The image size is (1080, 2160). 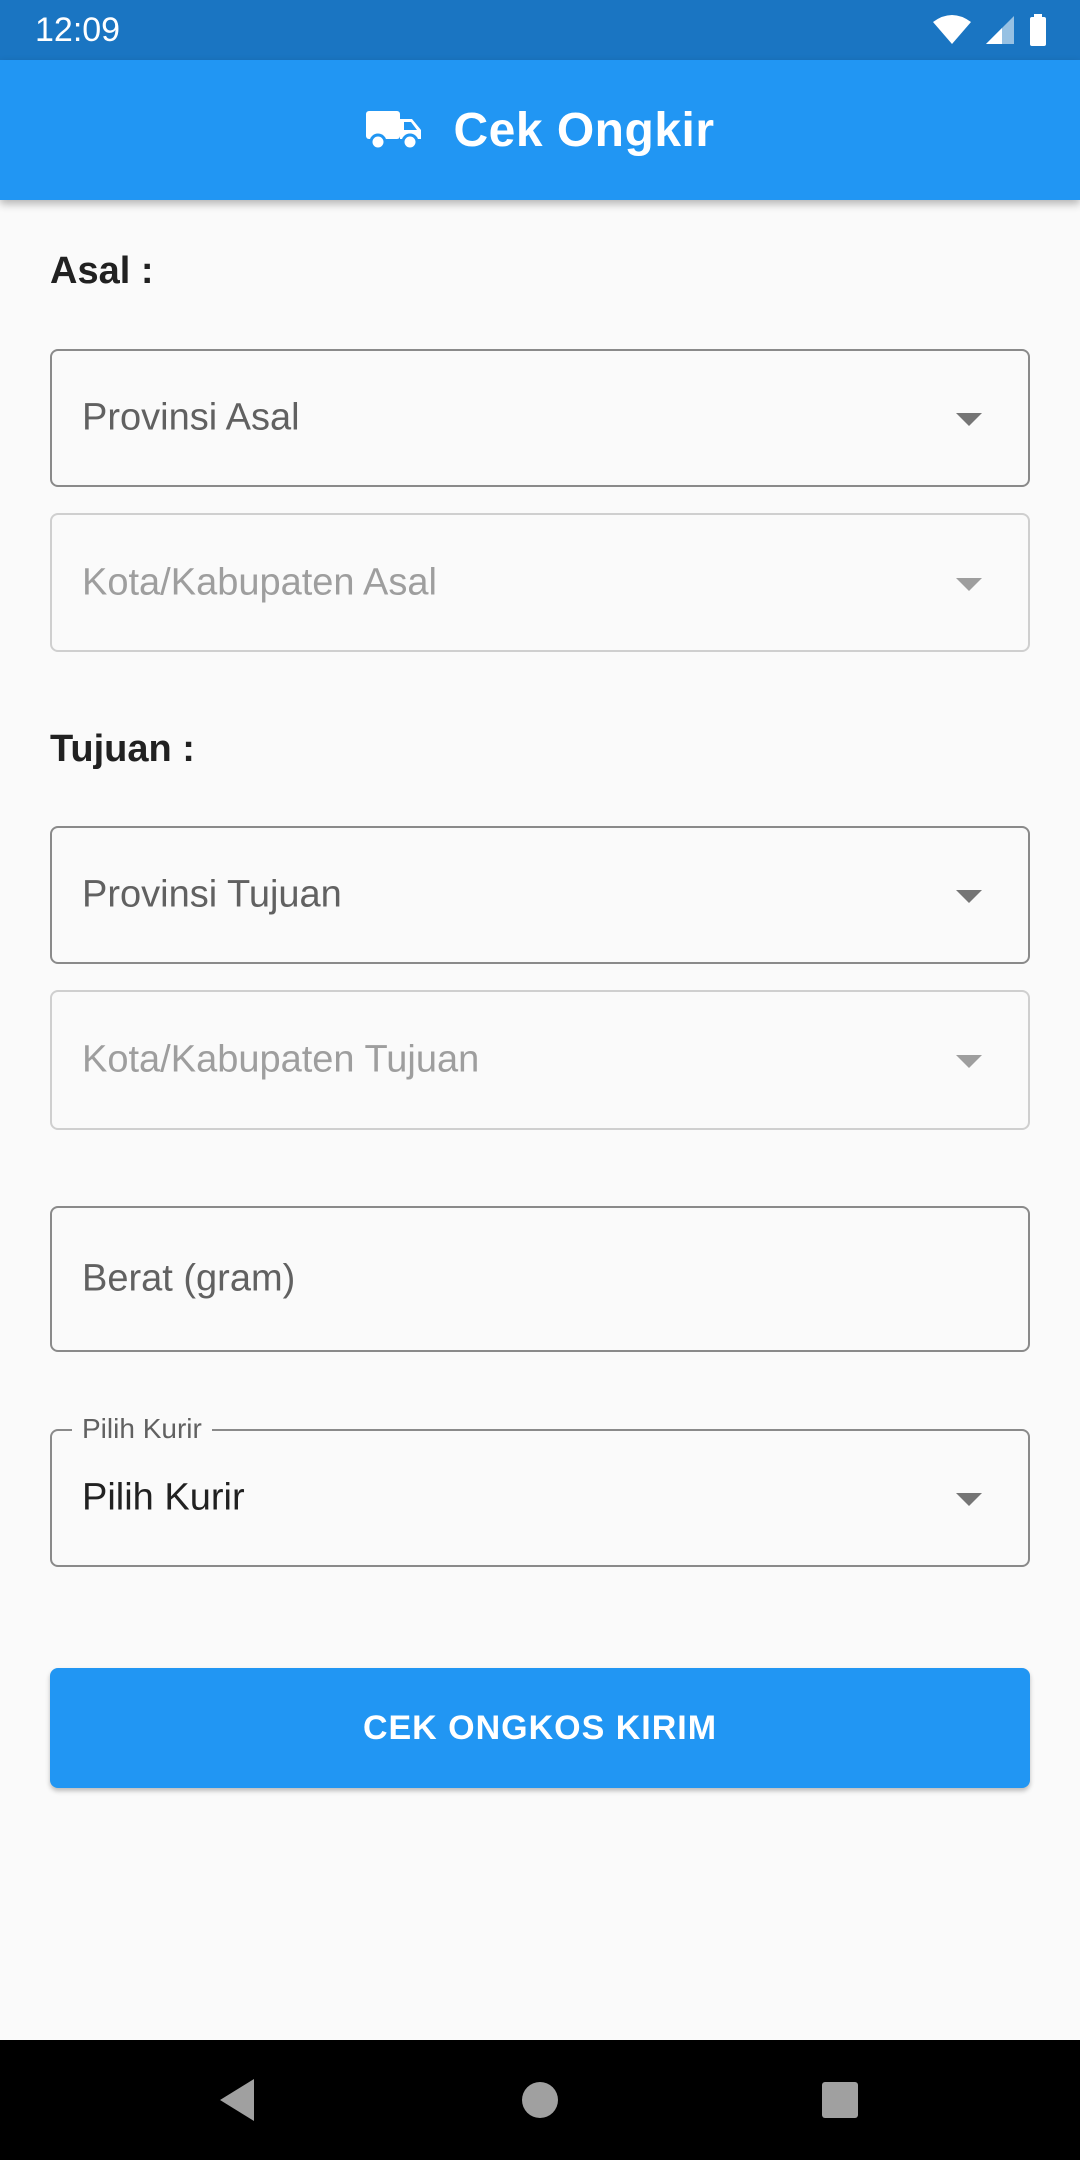 I want to click on courier-floating-label: Pilih Kurir, so click(x=142, y=1429).